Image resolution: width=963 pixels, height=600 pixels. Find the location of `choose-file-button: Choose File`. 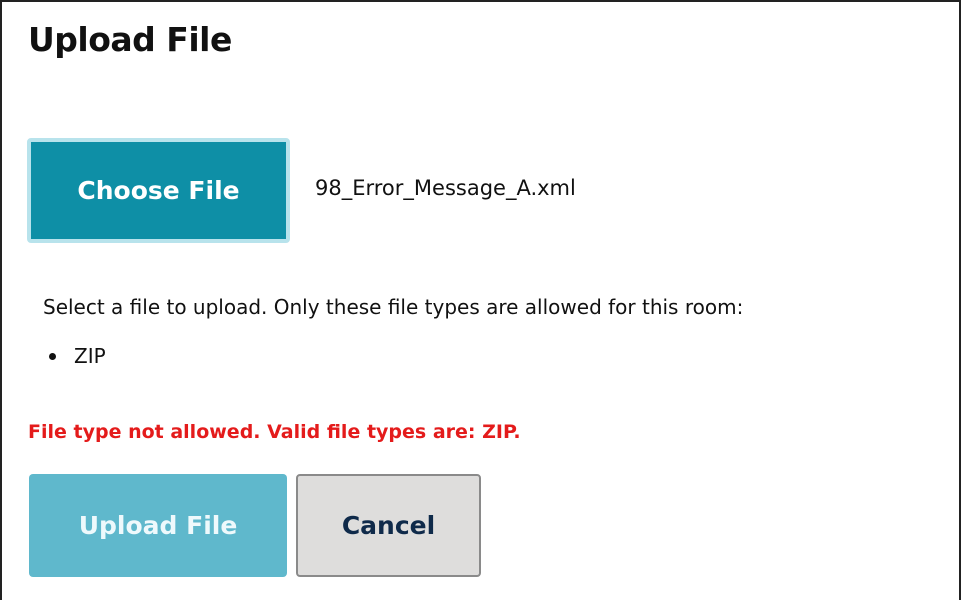

choose-file-button: Choose File is located at coordinates (158, 190).